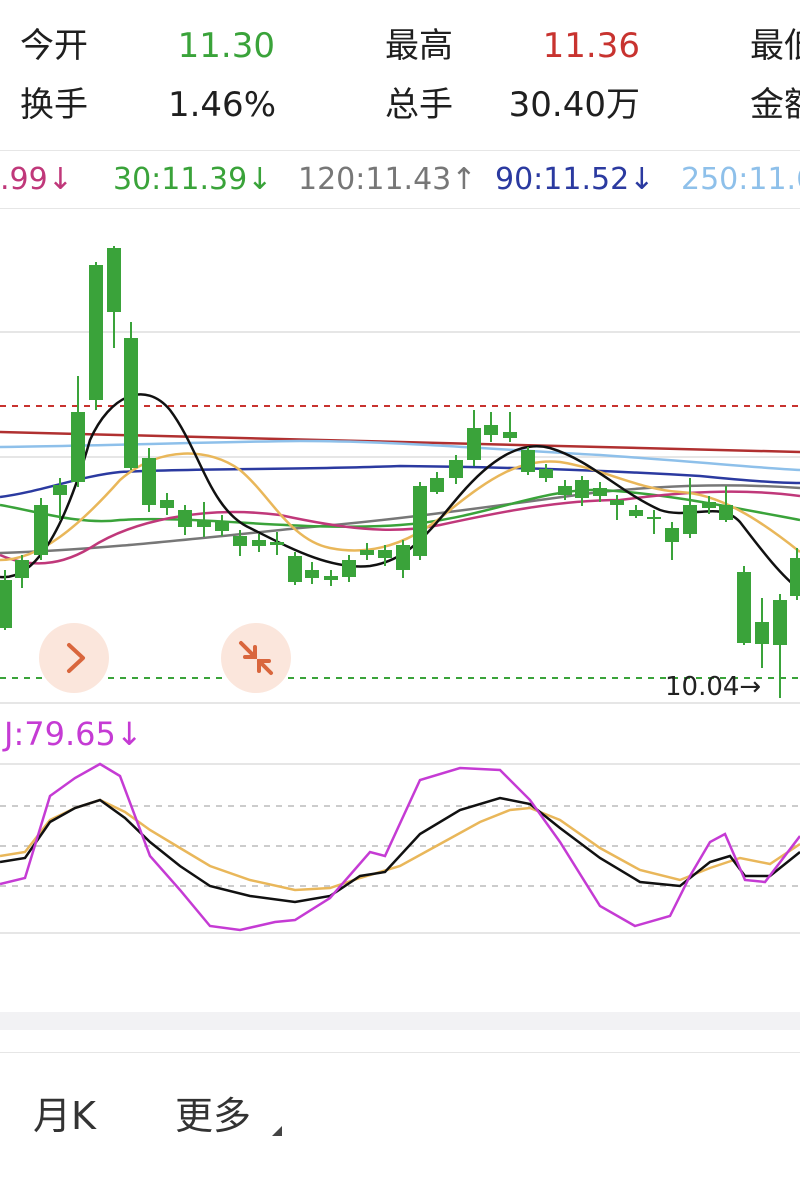  I want to click on high-label: 最高, so click(419, 46).